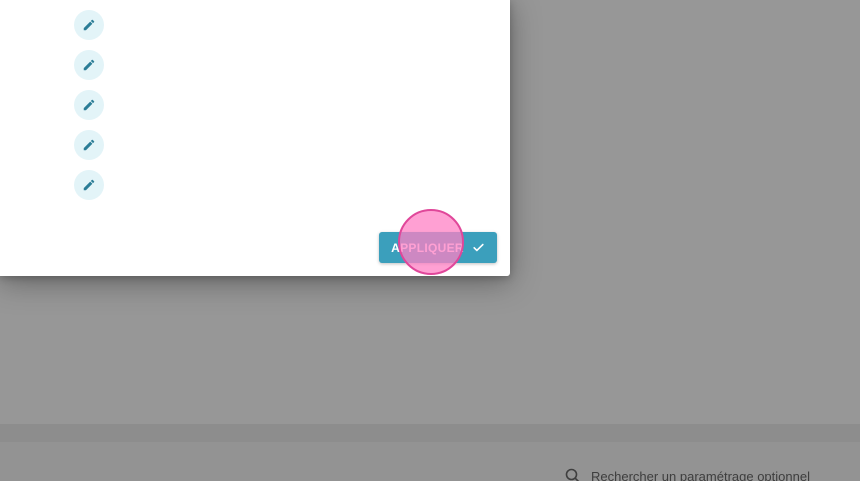 Image resolution: width=860 pixels, height=481 pixels. I want to click on search-icon, so click(573, 474).